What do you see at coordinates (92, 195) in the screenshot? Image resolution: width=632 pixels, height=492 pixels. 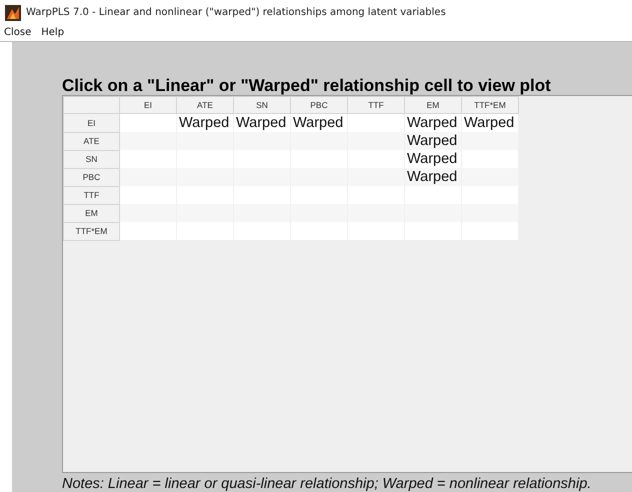 I see `row-header: TTF` at bounding box center [92, 195].